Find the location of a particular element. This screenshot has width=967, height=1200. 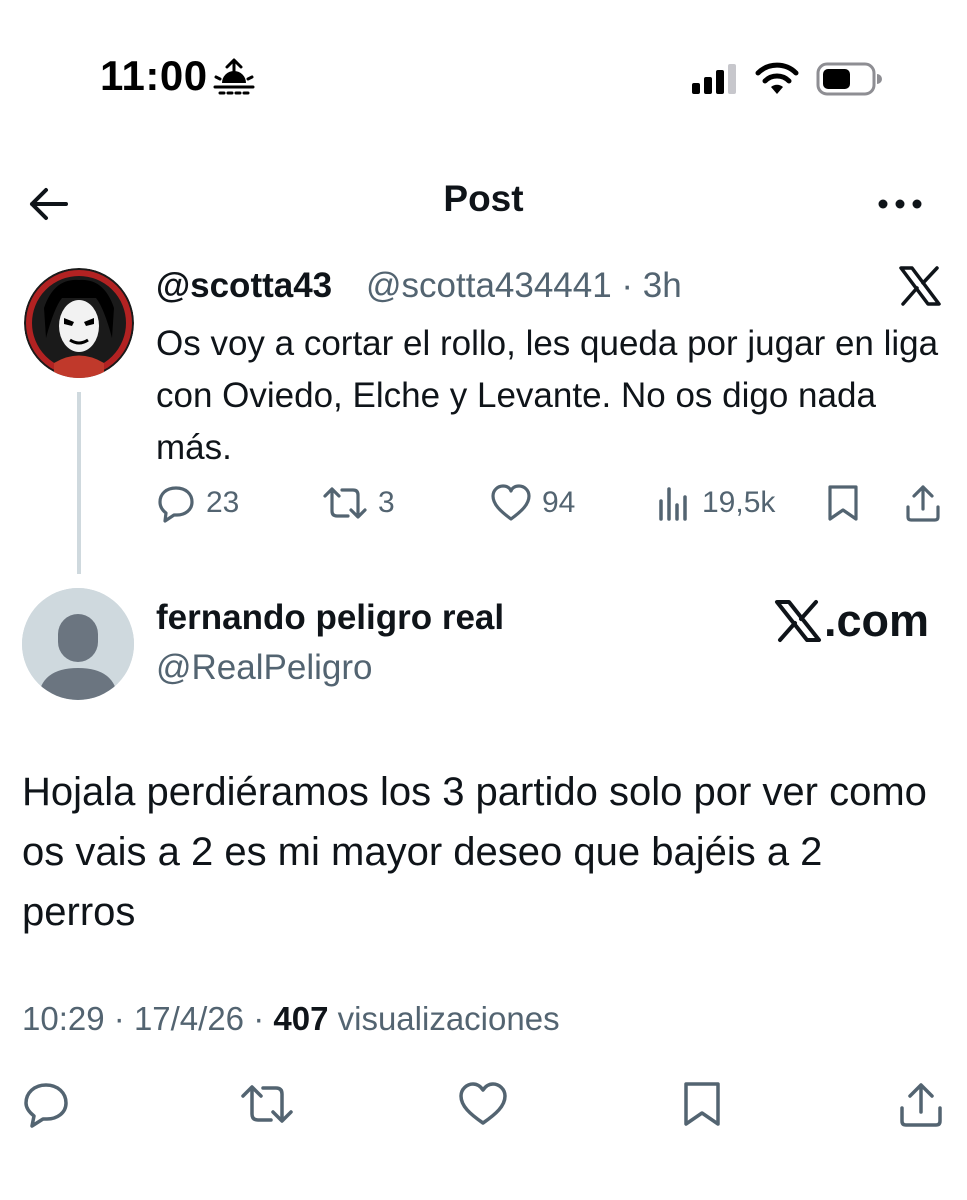

views-count: 407 is located at coordinates (301, 1018).